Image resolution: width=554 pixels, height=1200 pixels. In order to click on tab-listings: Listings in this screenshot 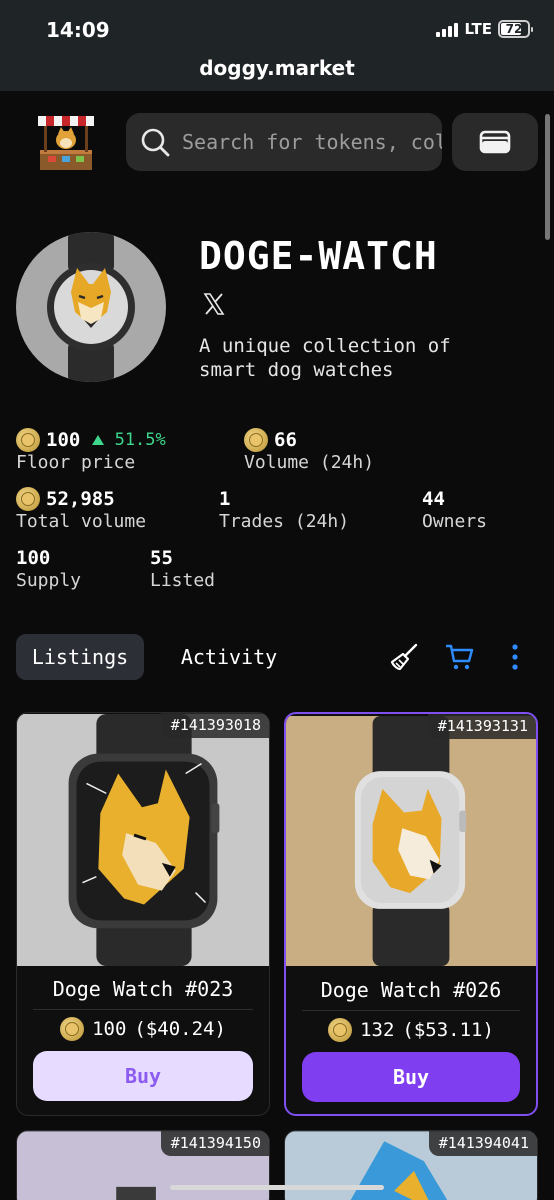, I will do `click(80, 657)`.